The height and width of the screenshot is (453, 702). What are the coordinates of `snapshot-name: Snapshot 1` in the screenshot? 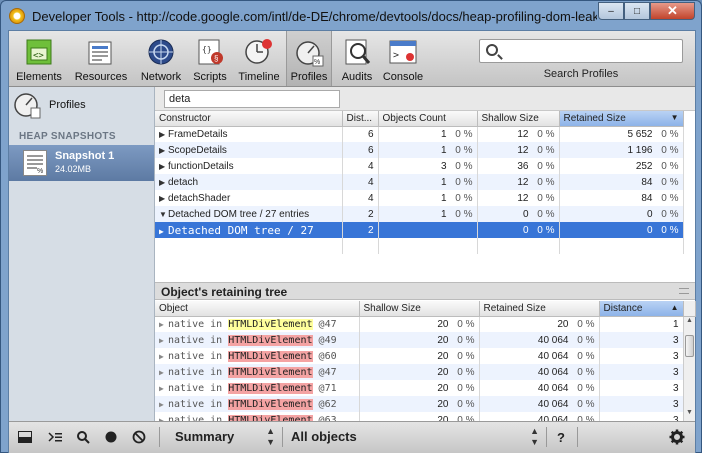 It's located at (85, 156).